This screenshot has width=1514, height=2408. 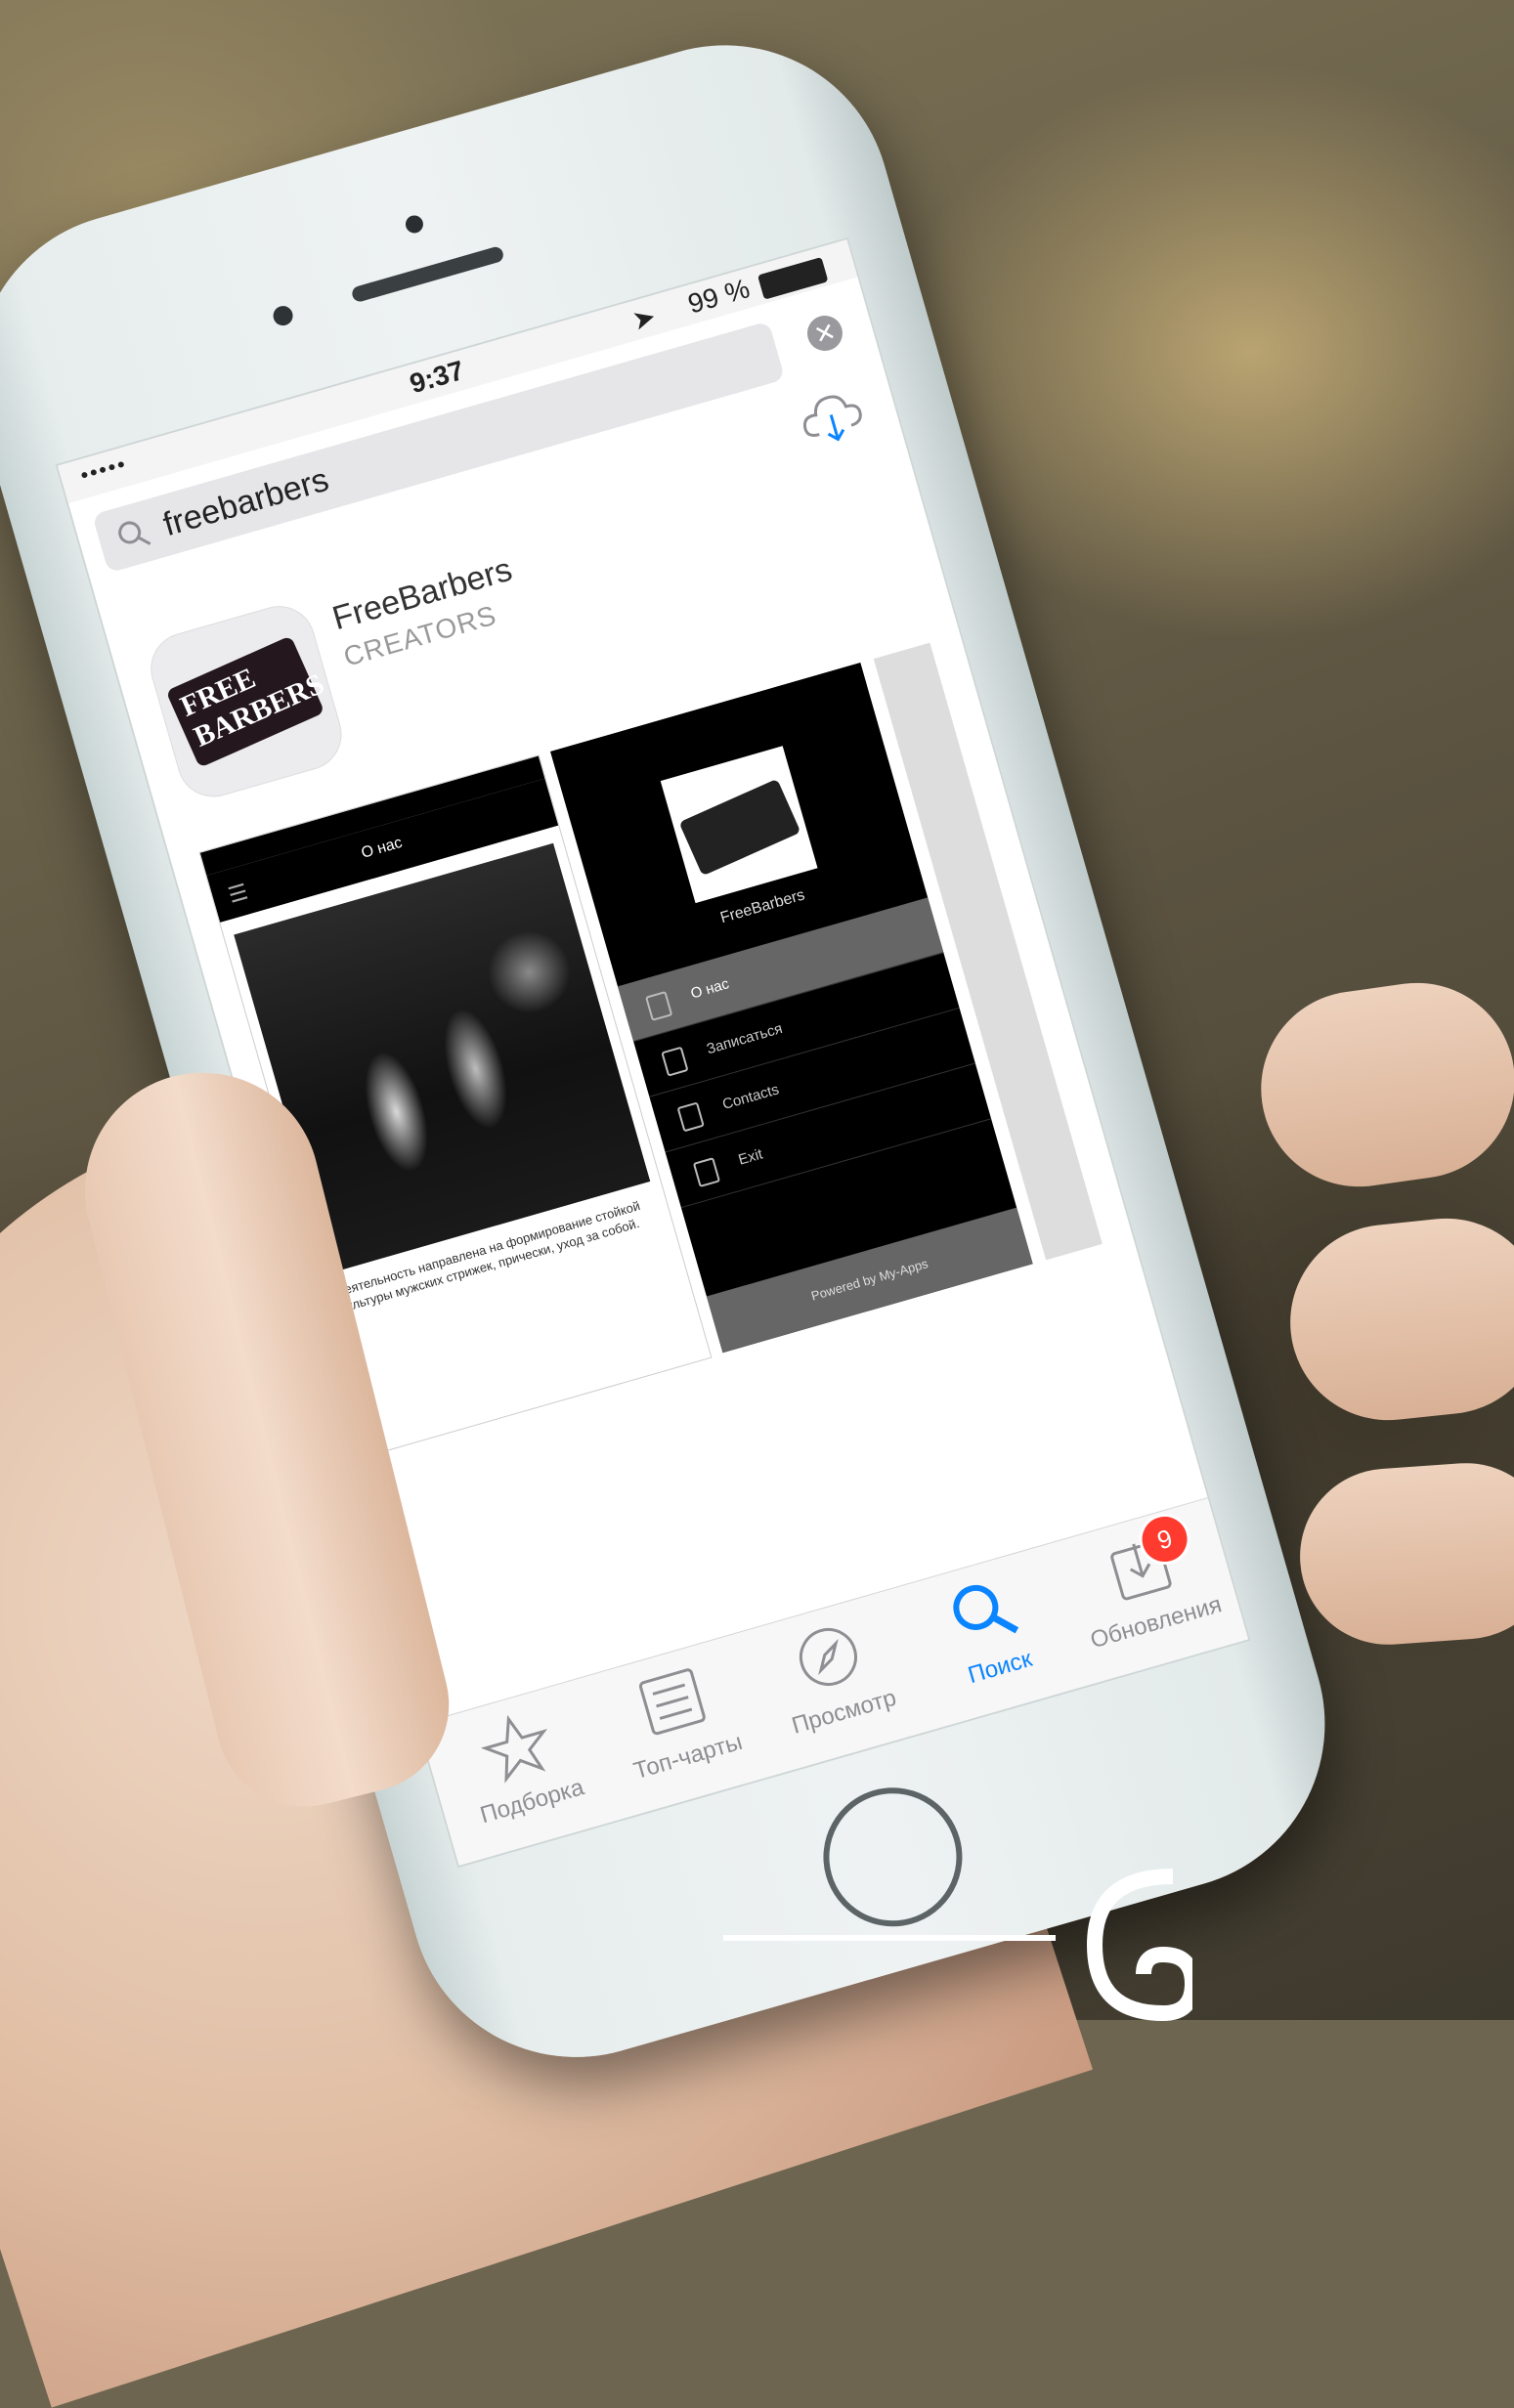 What do you see at coordinates (804, 1053) in the screenshot?
I see `side-menu: О нас Записаться Contacts Exit` at bounding box center [804, 1053].